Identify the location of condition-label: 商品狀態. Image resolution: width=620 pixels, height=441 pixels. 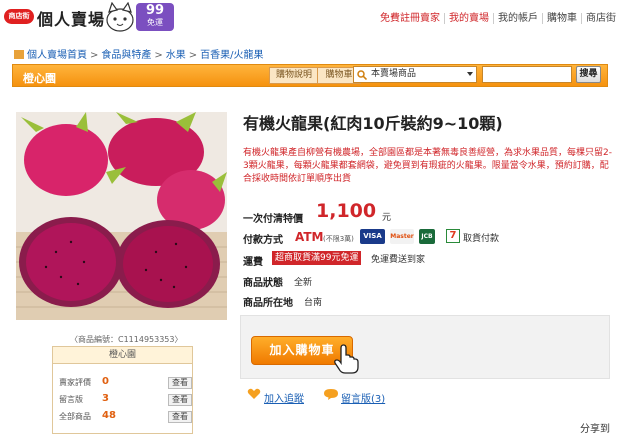
(263, 283).